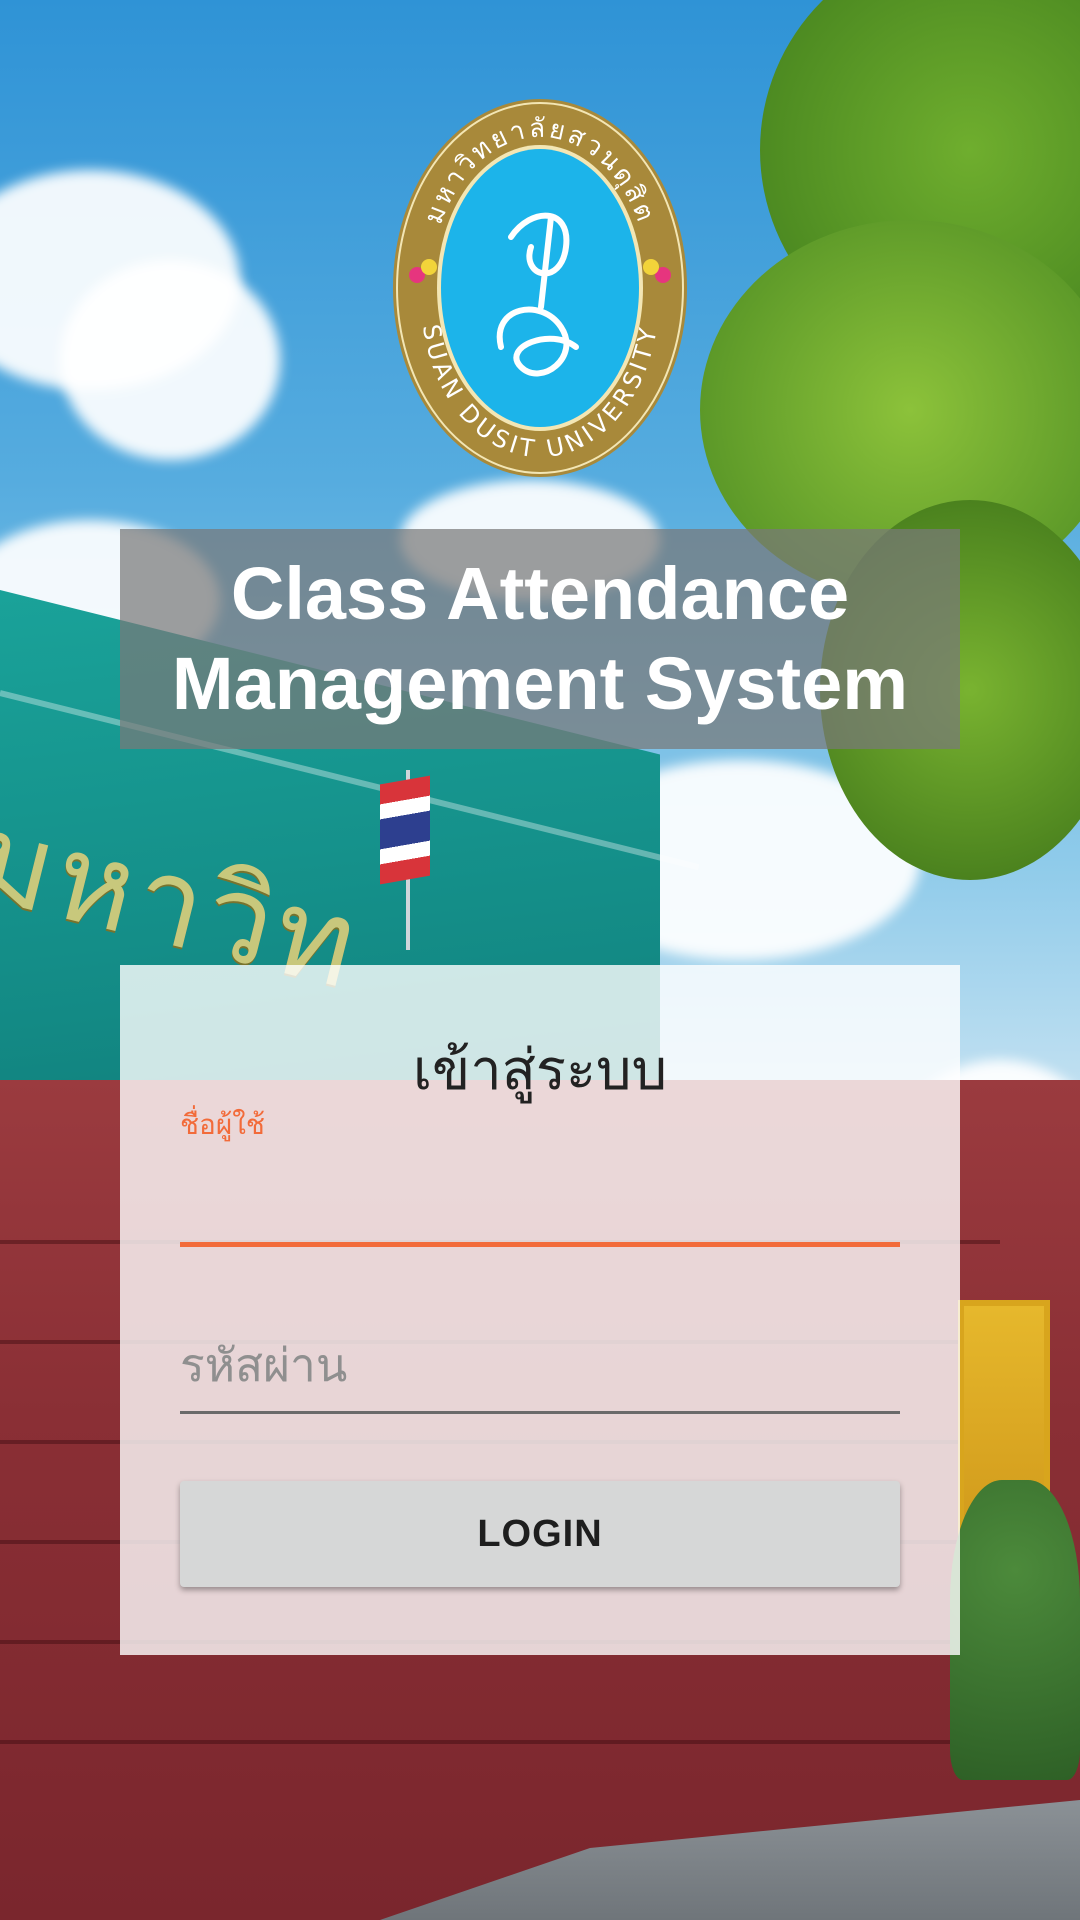 Image resolution: width=1080 pixels, height=1920 pixels. What do you see at coordinates (540, 1070) in the screenshot?
I see `login-heading: เข้าสู่ระบบ` at bounding box center [540, 1070].